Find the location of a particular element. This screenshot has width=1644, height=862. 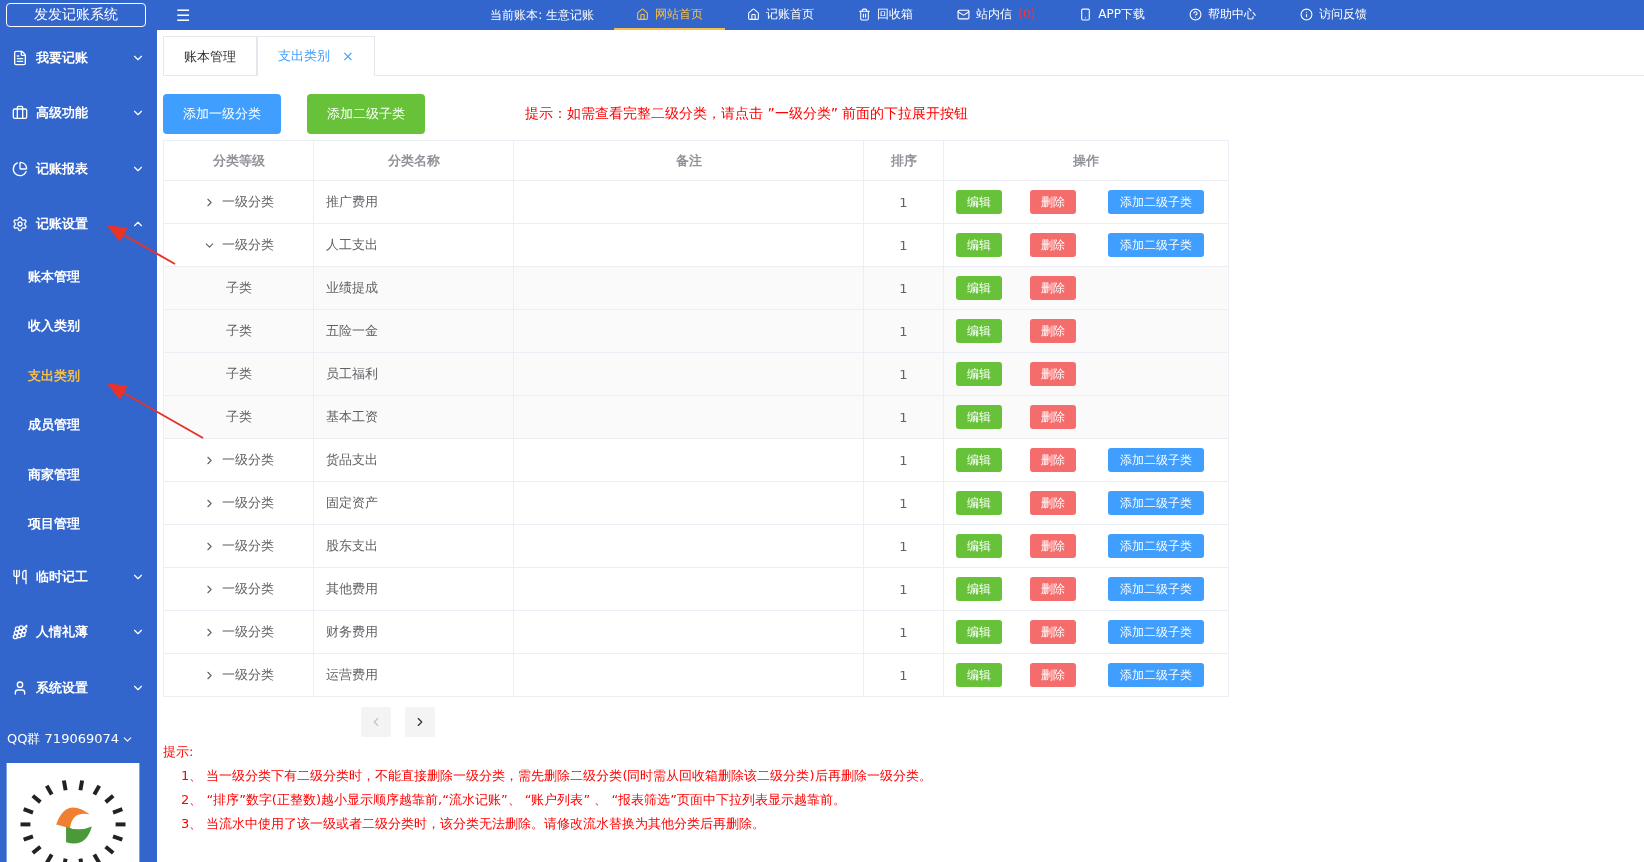

app-logo: 发发记账系统 is located at coordinates (76, 15).